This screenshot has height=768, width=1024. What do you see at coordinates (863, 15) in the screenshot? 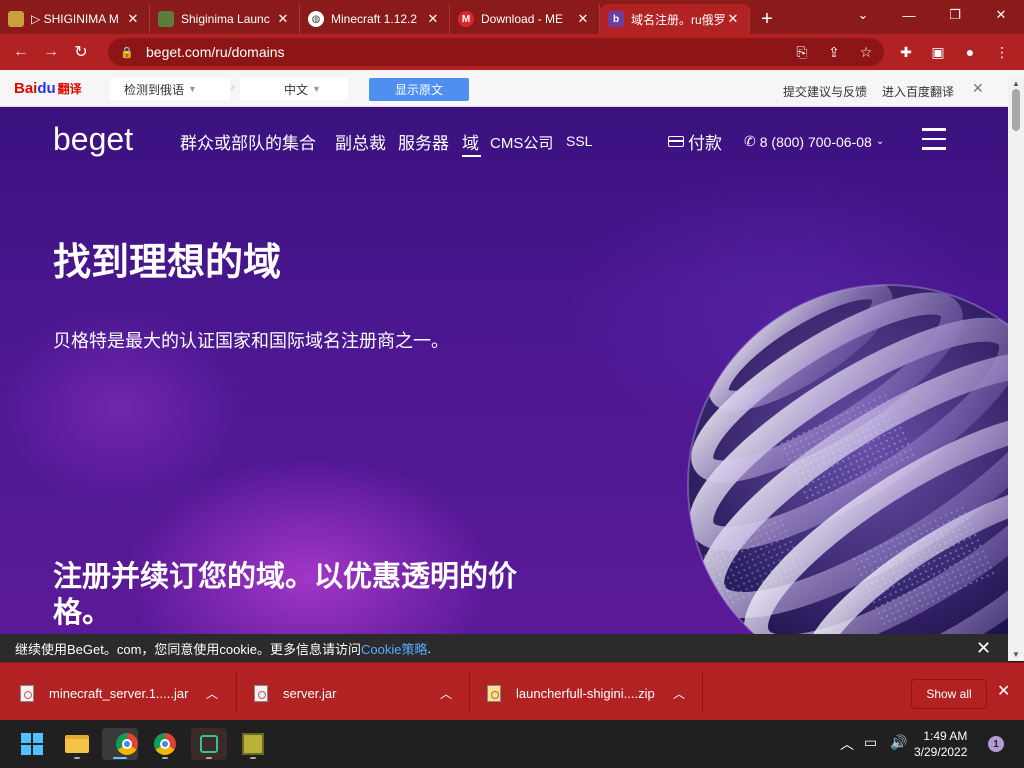
I see `tab-search-icon: ⌄` at bounding box center [863, 15].